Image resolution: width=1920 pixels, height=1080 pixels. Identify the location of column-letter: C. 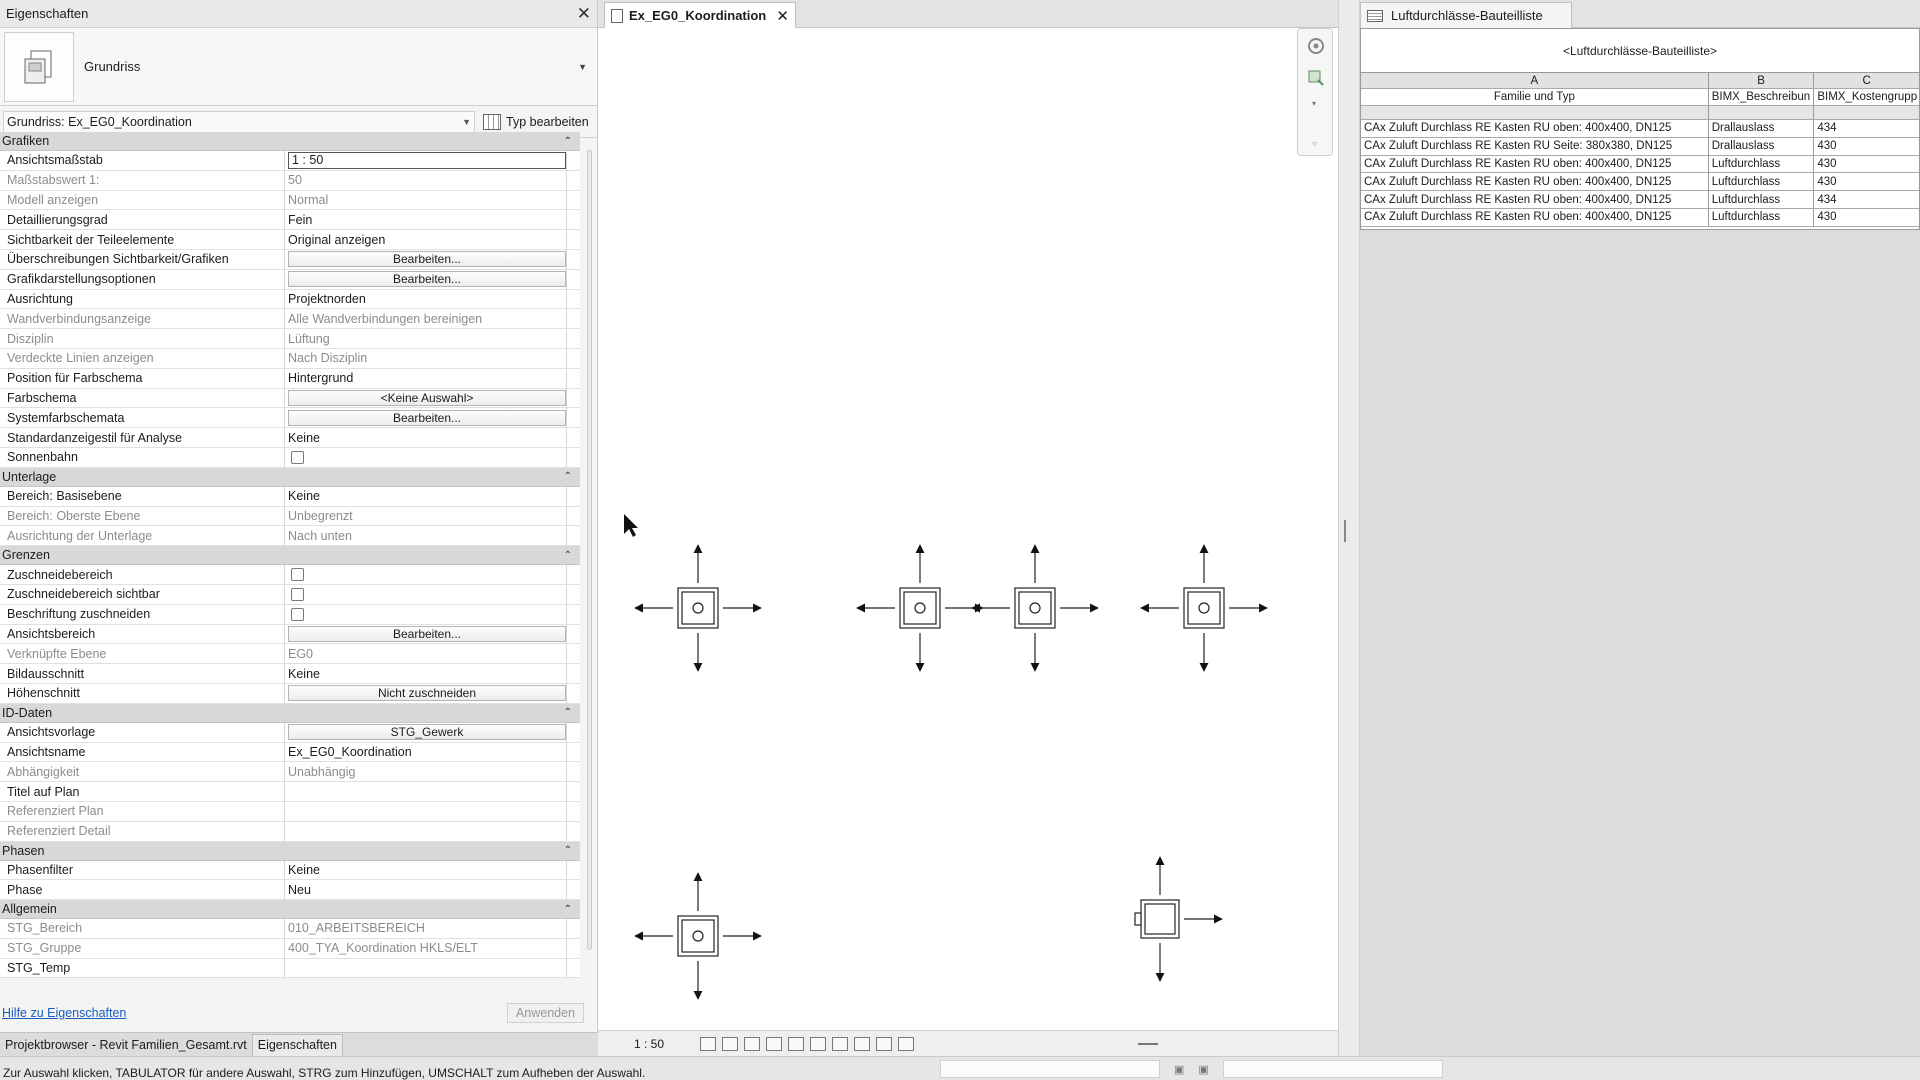
(1866, 80).